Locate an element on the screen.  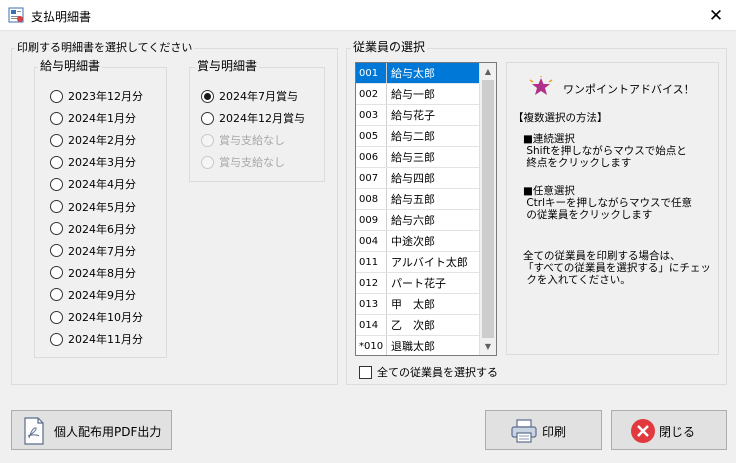
print-button: 印刷 is located at coordinates (543, 430).